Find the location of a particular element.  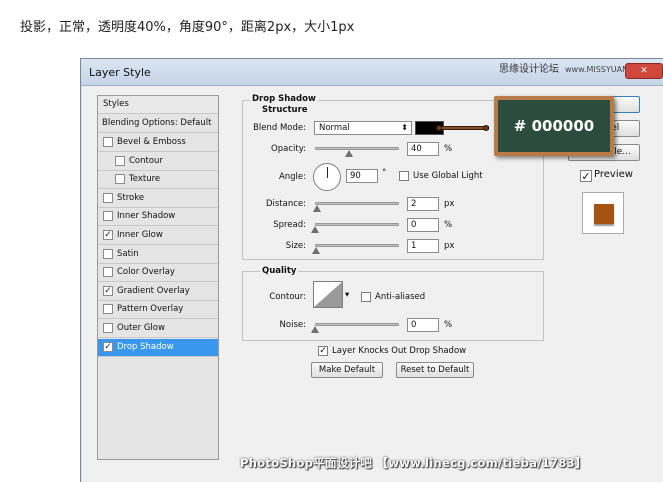

drop-shadow-title: Drop Shadow is located at coordinates (284, 99).